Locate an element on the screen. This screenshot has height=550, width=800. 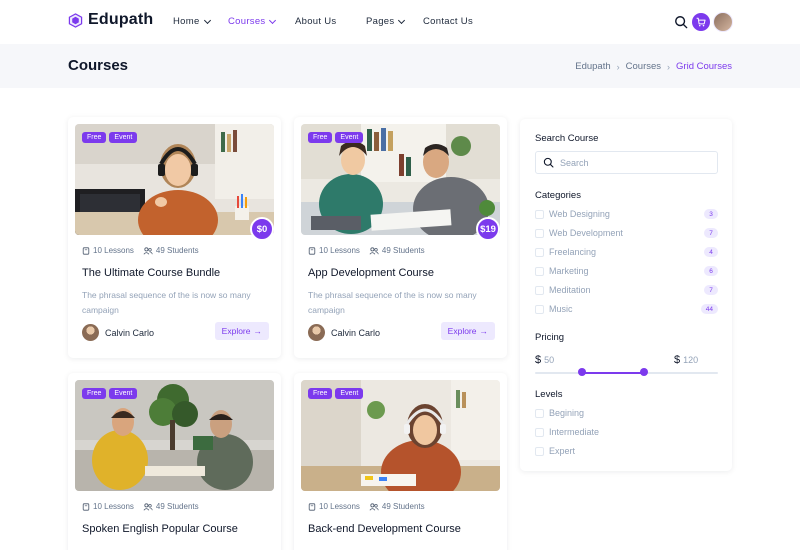
logo: Edupath is located at coordinates (110, 20).